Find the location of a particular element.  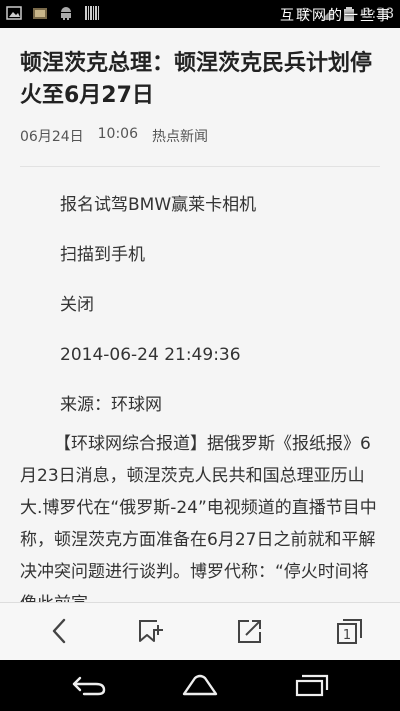

publish-datetime: 2014-06-24 21:49:36 is located at coordinates (150, 355).